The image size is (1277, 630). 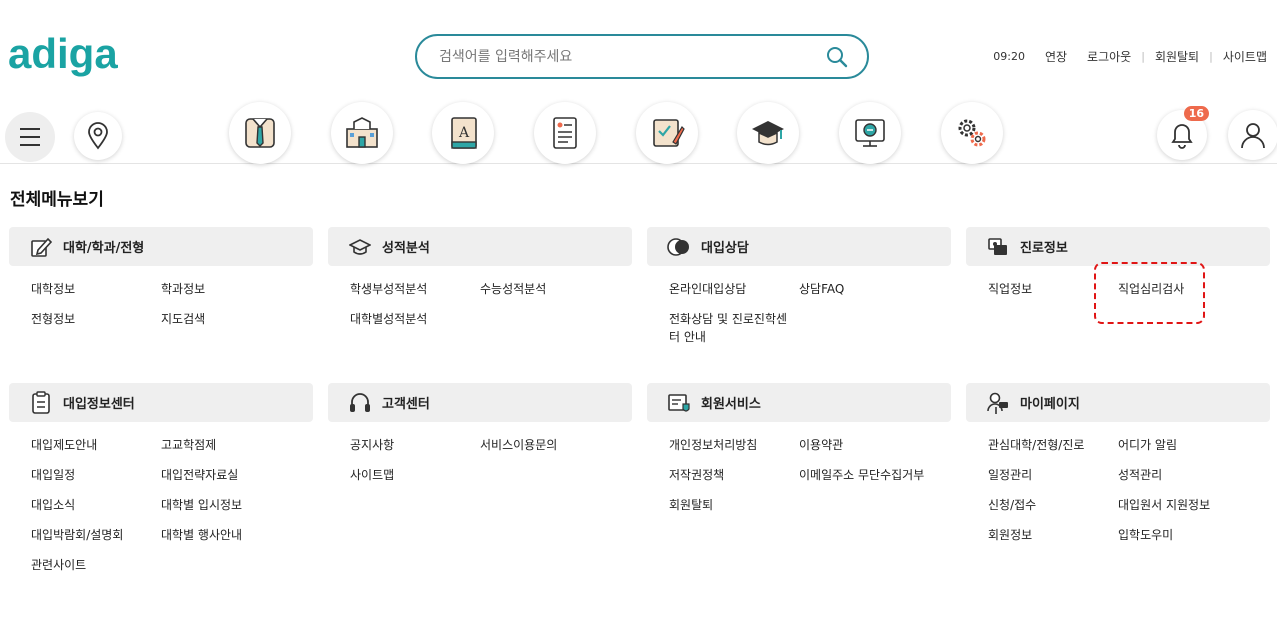 I want to click on menu-panel-consulting: 대입상담 온라인대입상담 상담FAQ 전화상담 및 진로진학센터 안내, so click(x=799, y=286).